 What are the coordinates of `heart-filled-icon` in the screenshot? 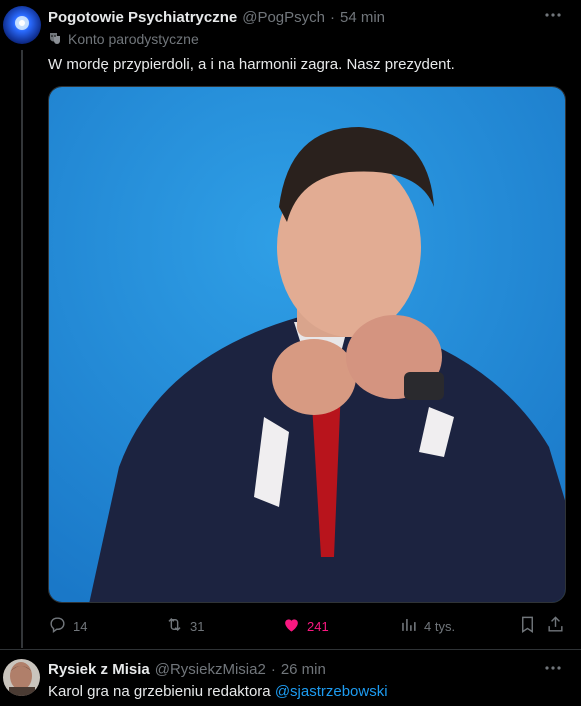 It's located at (291, 626).